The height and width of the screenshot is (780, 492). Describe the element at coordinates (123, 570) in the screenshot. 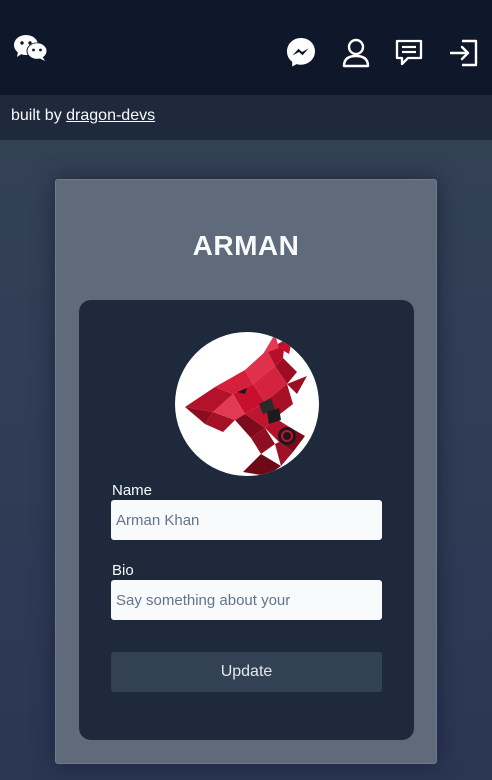

I see `bio-label: Bio` at that location.